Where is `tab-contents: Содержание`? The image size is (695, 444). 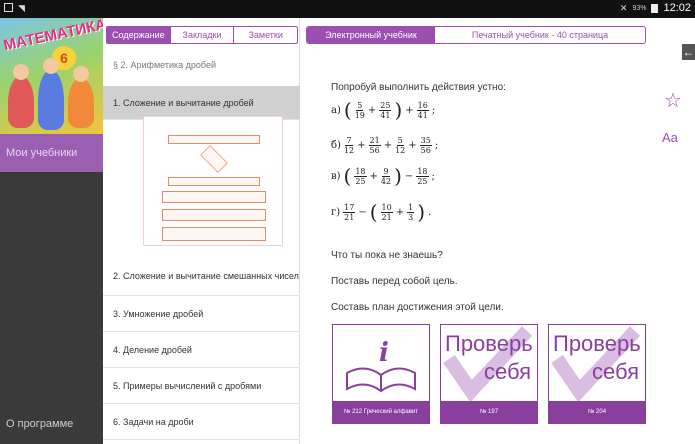 tab-contents: Содержание is located at coordinates (138, 35).